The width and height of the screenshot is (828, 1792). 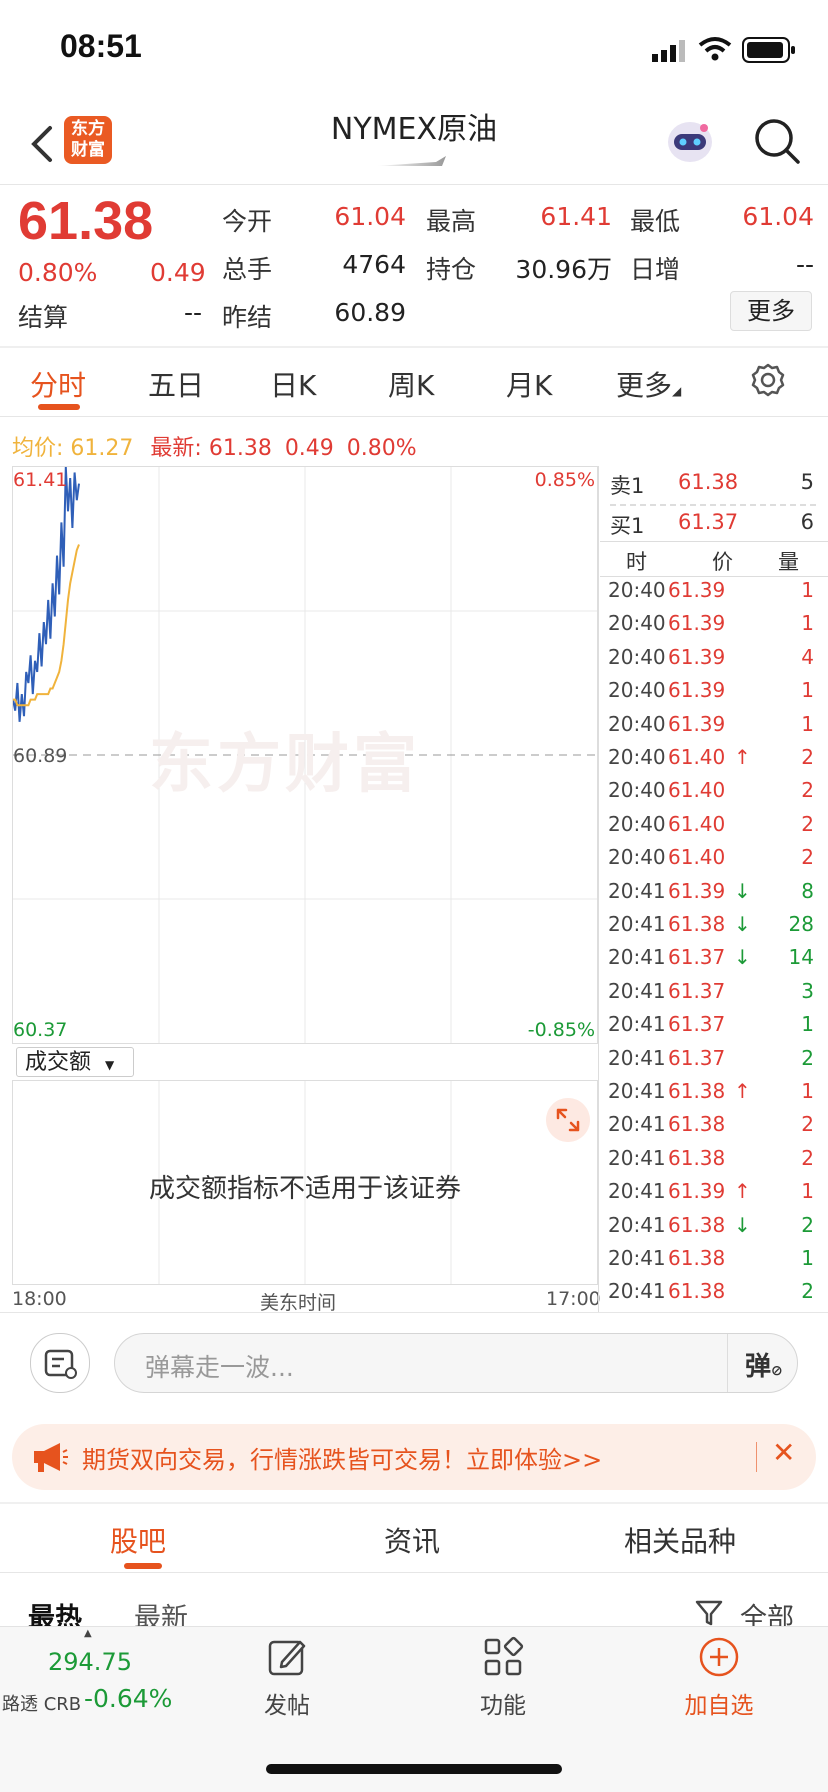 I want to click on turnover-selector: 成交额 ▼, so click(x=75, y=1062).